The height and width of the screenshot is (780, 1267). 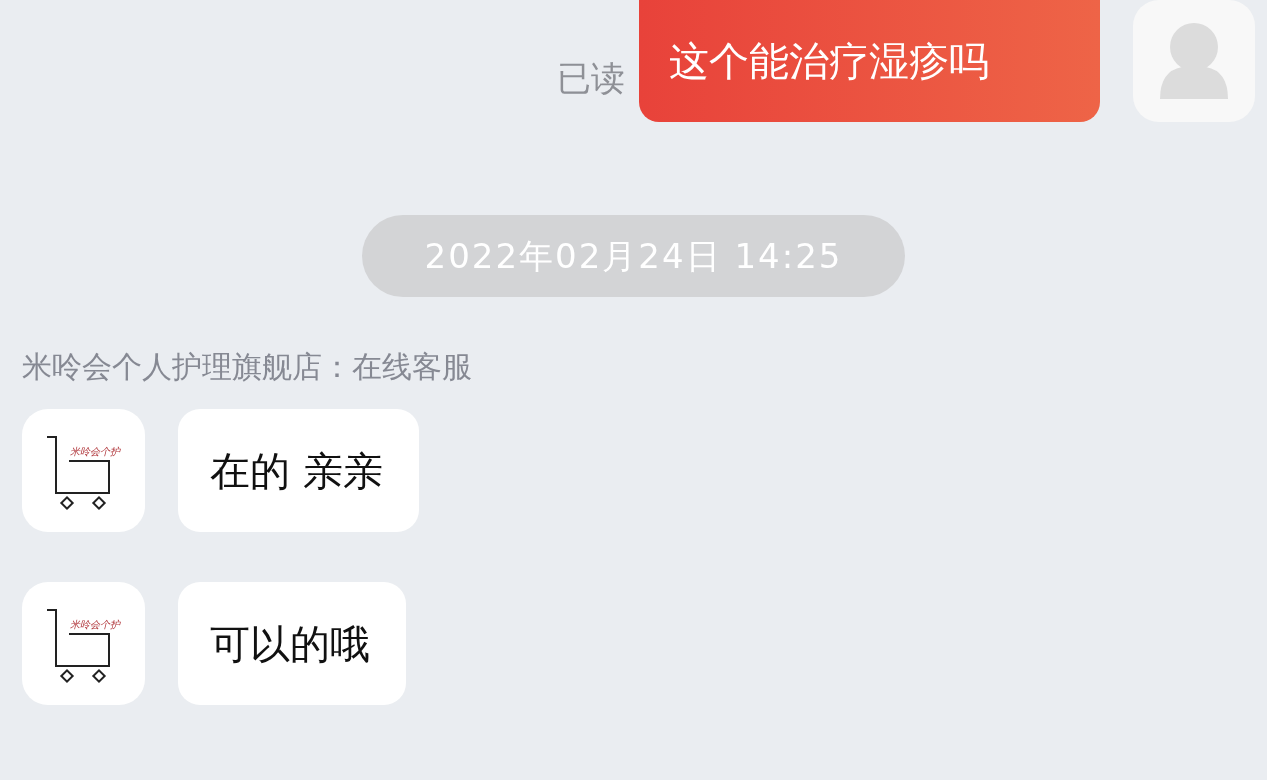 What do you see at coordinates (292, 643) in the screenshot?
I see `message-bubble: 可以的哦` at bounding box center [292, 643].